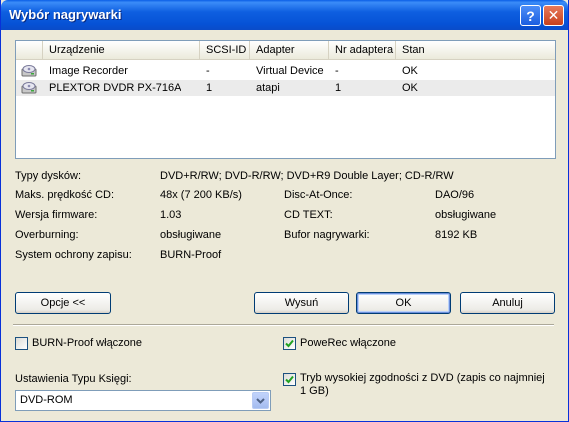 The height and width of the screenshot is (422, 569). I want to click on close-icon: ✕, so click(553, 15).